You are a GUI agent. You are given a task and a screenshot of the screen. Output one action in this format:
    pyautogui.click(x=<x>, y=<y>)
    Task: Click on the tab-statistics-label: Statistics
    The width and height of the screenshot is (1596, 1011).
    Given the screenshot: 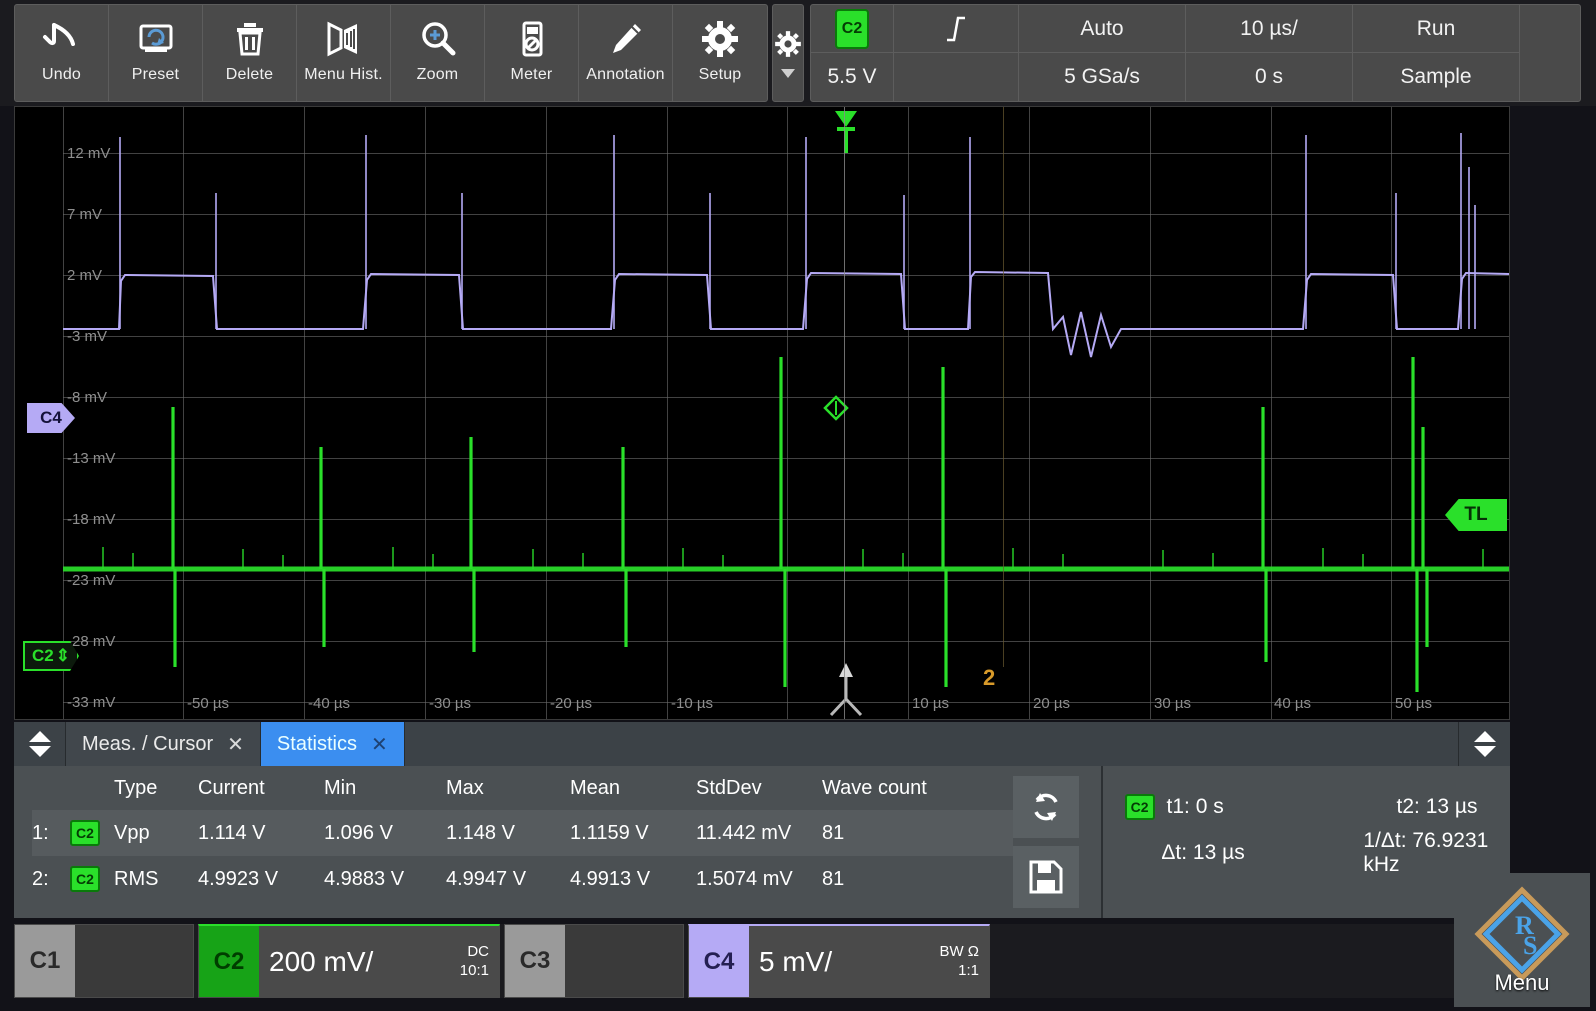 What is the action you would take?
    pyautogui.click(x=316, y=743)
    